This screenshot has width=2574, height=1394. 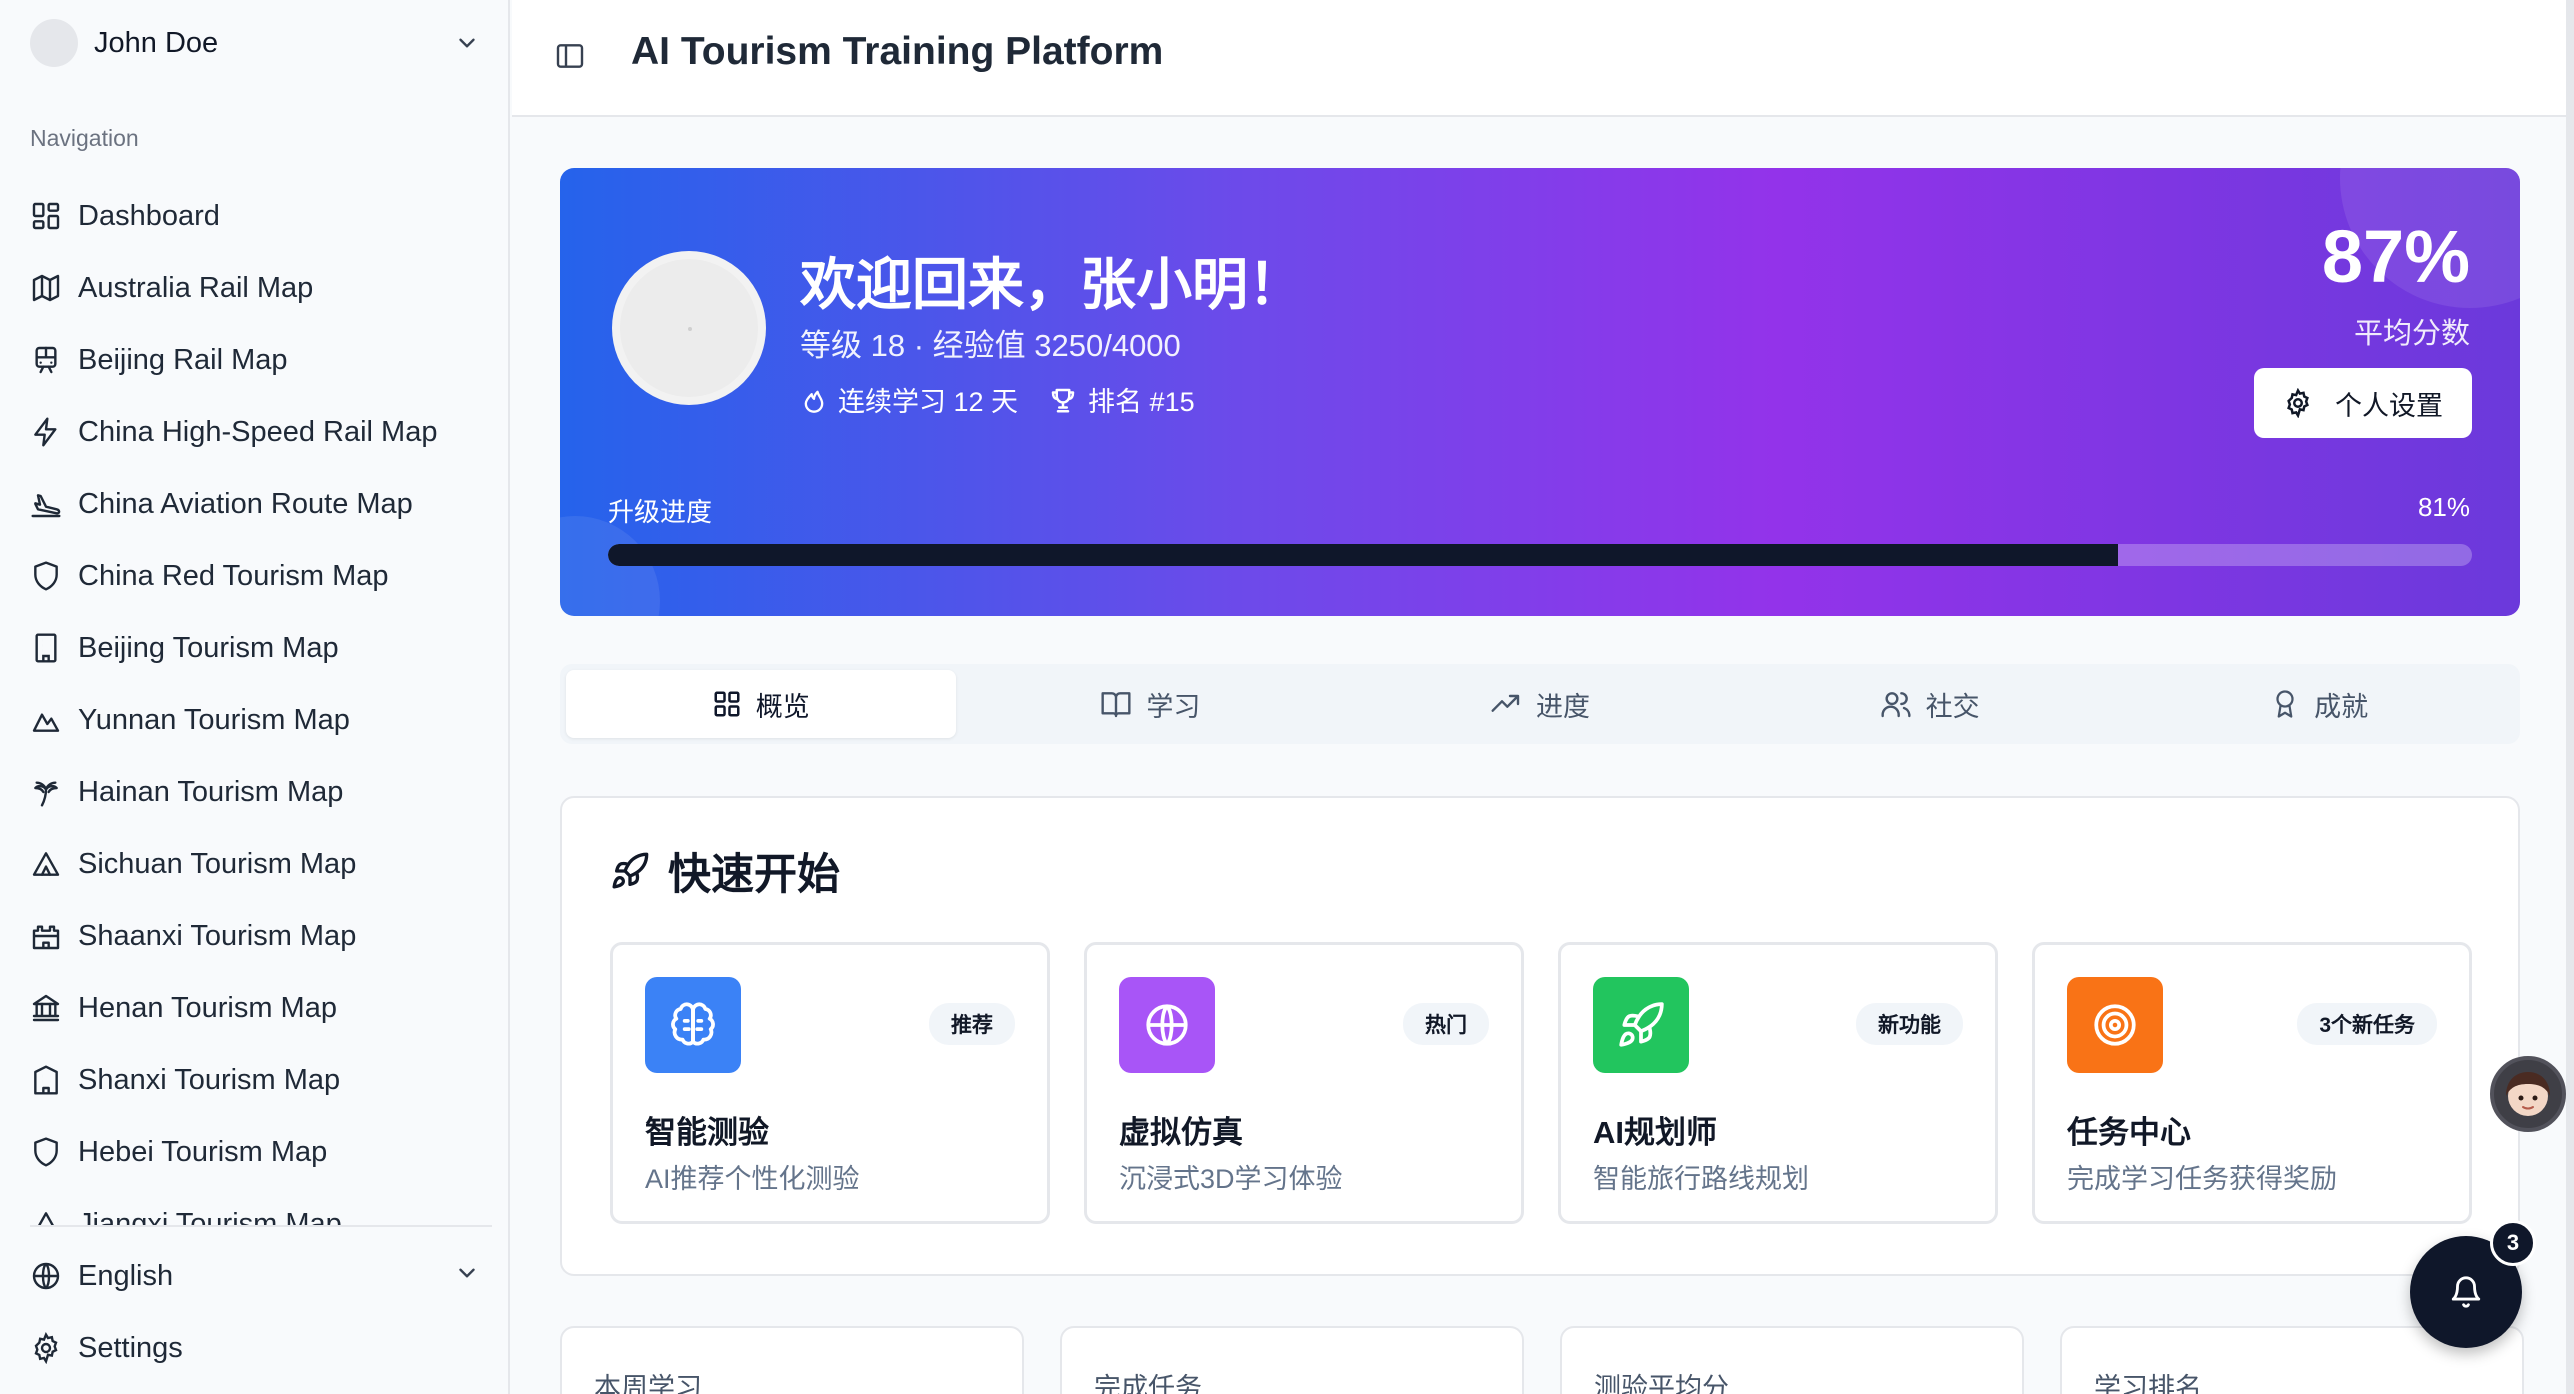 What do you see at coordinates (255, 1348) in the screenshot?
I see `sidebar-item-settings: Settings` at bounding box center [255, 1348].